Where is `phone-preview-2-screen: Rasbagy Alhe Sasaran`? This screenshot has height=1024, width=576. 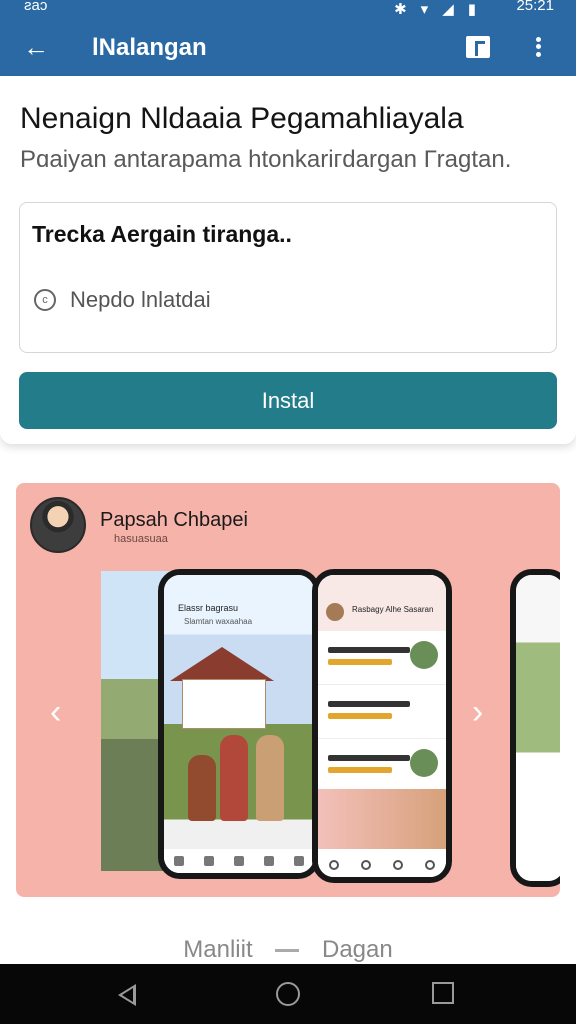 phone-preview-2-screen: Rasbagy Alhe Sasaran is located at coordinates (382, 726).